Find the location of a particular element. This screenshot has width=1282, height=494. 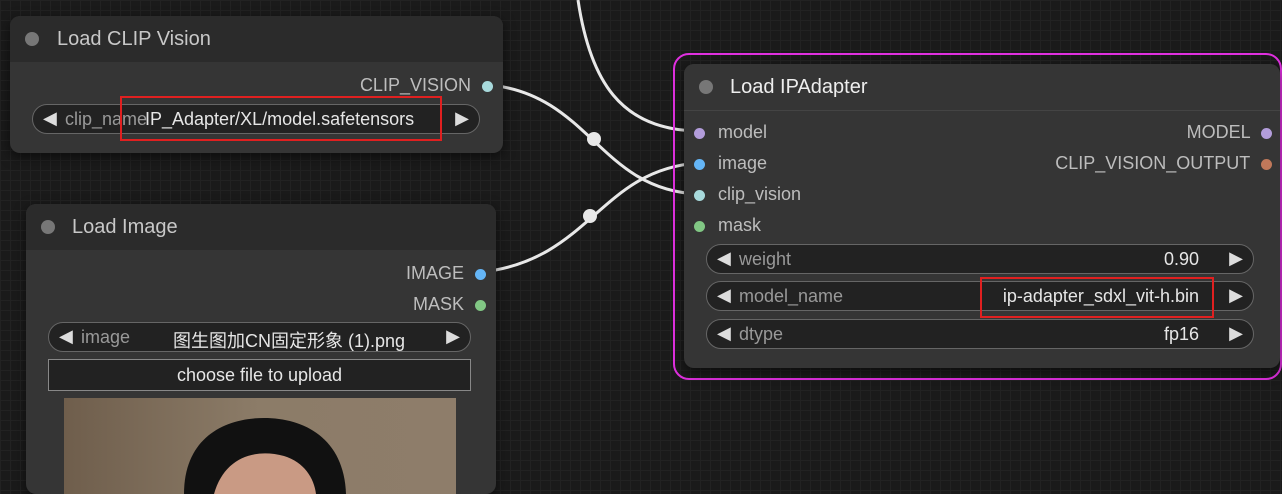

title-separator is located at coordinates (982, 110).